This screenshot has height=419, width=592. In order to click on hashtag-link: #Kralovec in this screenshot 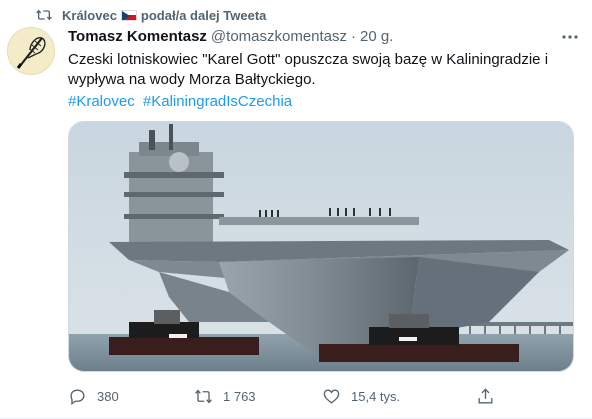, I will do `click(101, 101)`.